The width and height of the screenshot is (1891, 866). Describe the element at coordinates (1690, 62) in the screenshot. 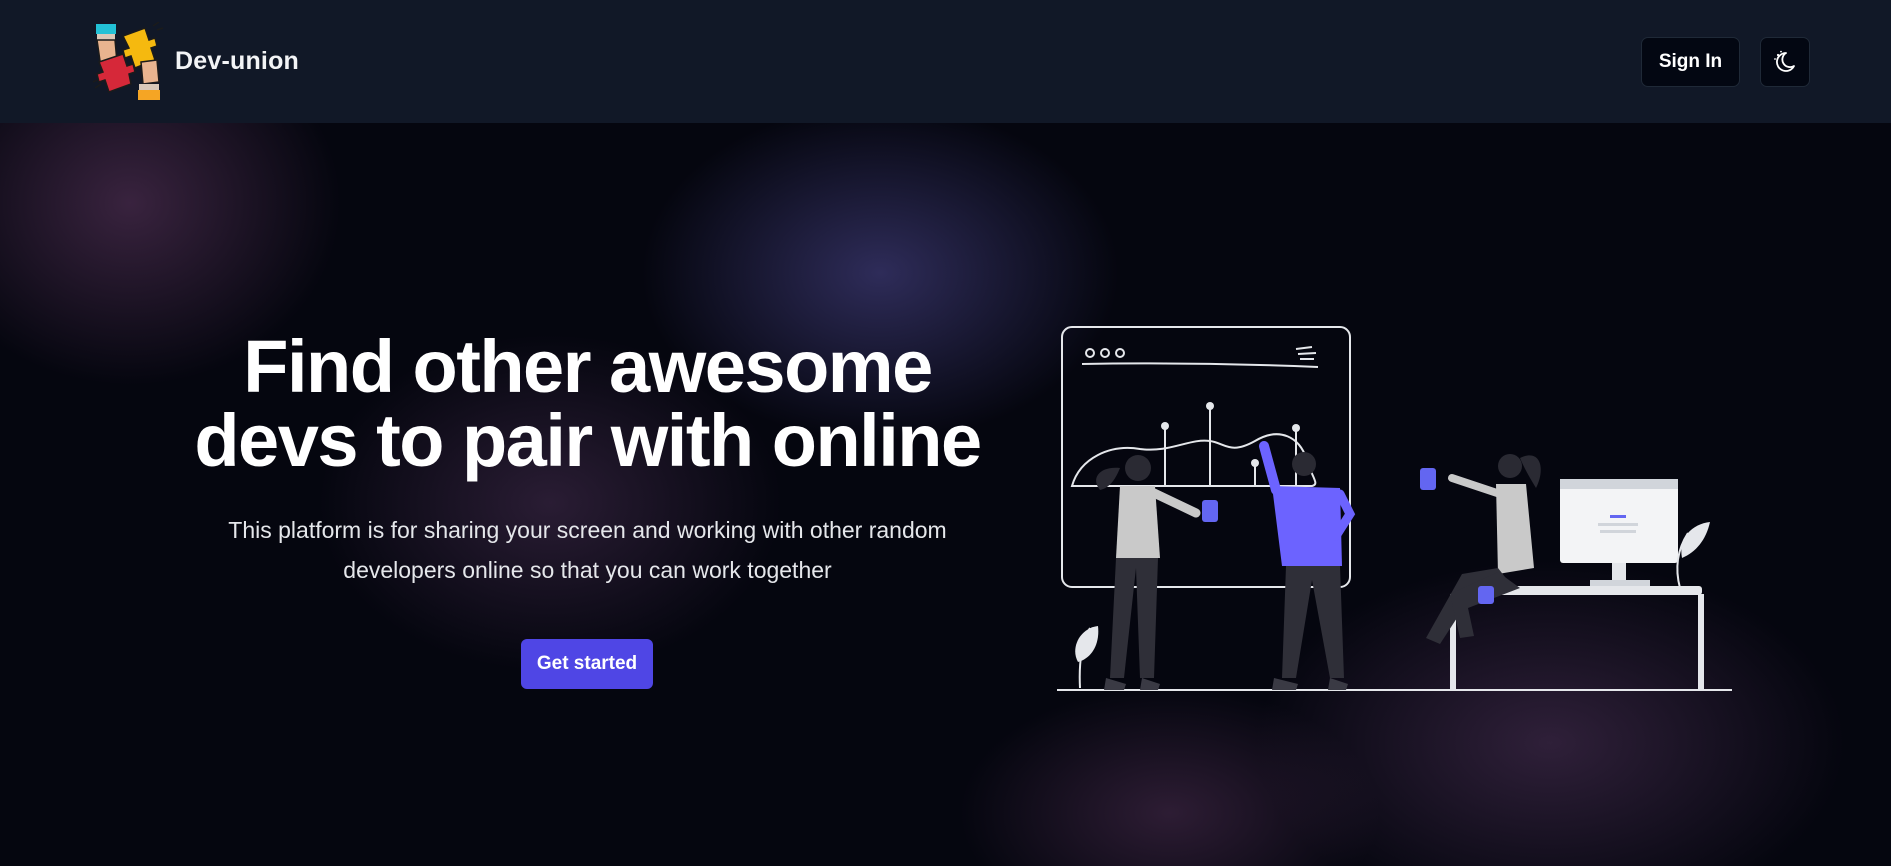

I see `sign-in-button: Sign In` at that location.